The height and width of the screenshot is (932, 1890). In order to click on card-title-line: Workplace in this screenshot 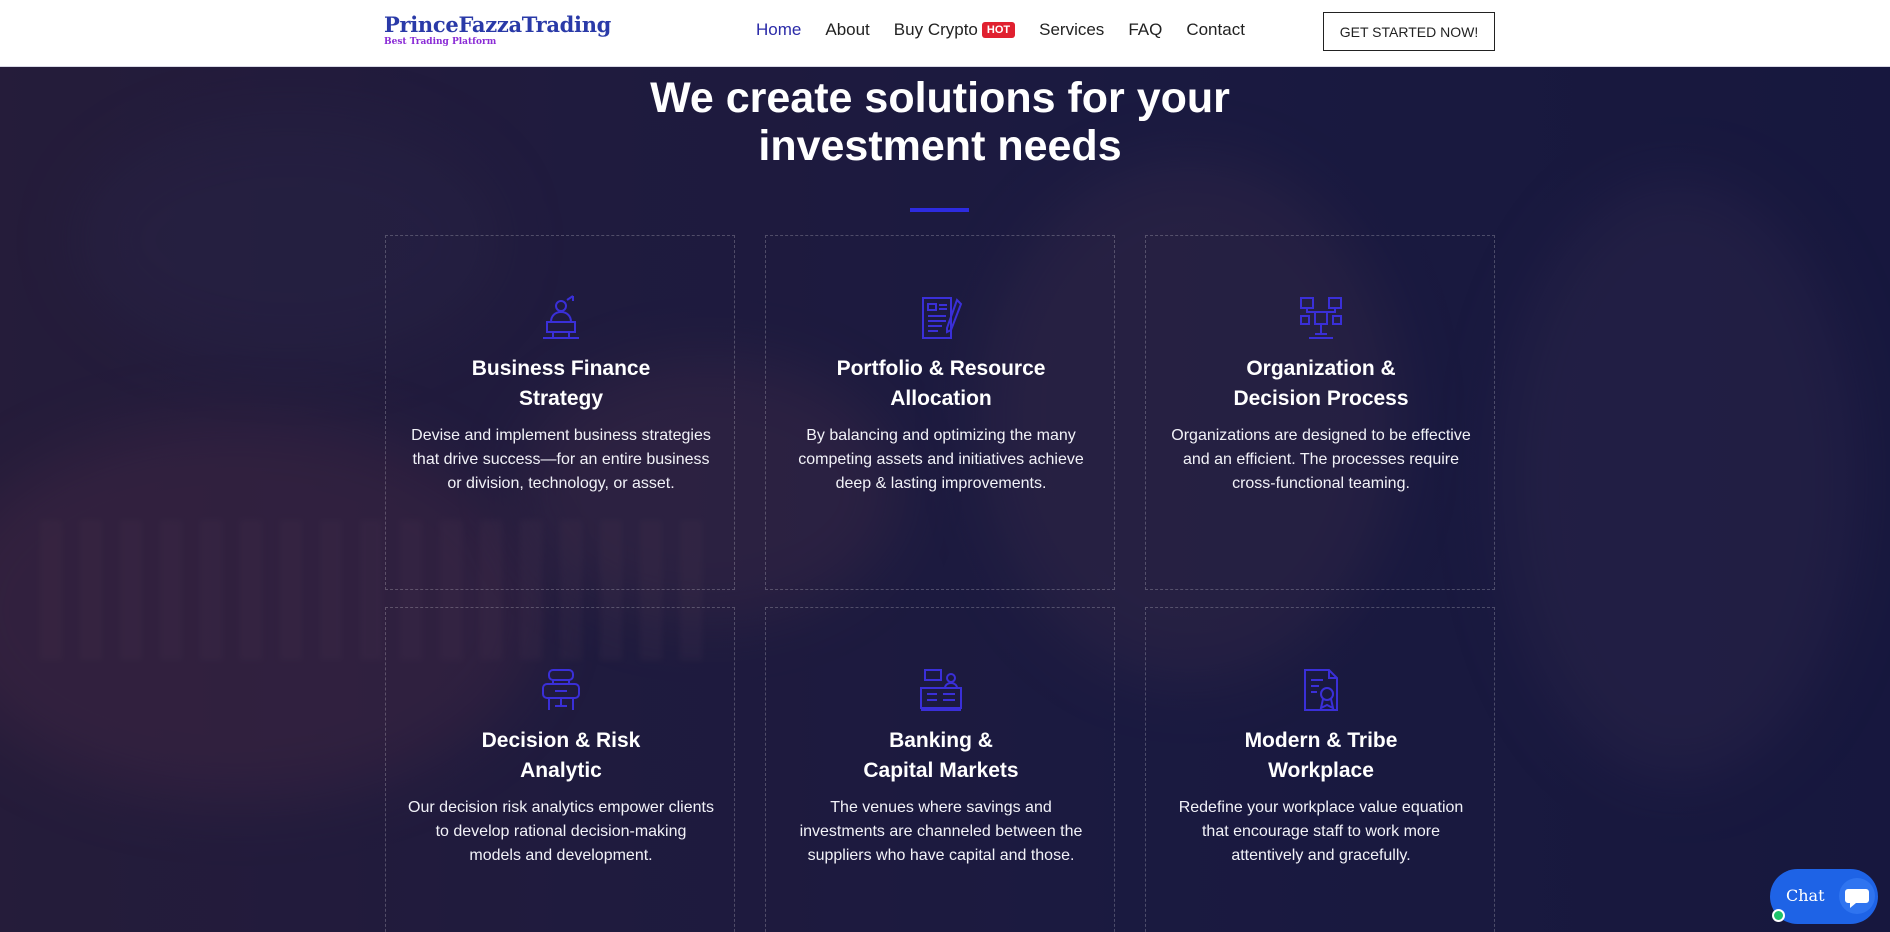, I will do `click(1321, 770)`.